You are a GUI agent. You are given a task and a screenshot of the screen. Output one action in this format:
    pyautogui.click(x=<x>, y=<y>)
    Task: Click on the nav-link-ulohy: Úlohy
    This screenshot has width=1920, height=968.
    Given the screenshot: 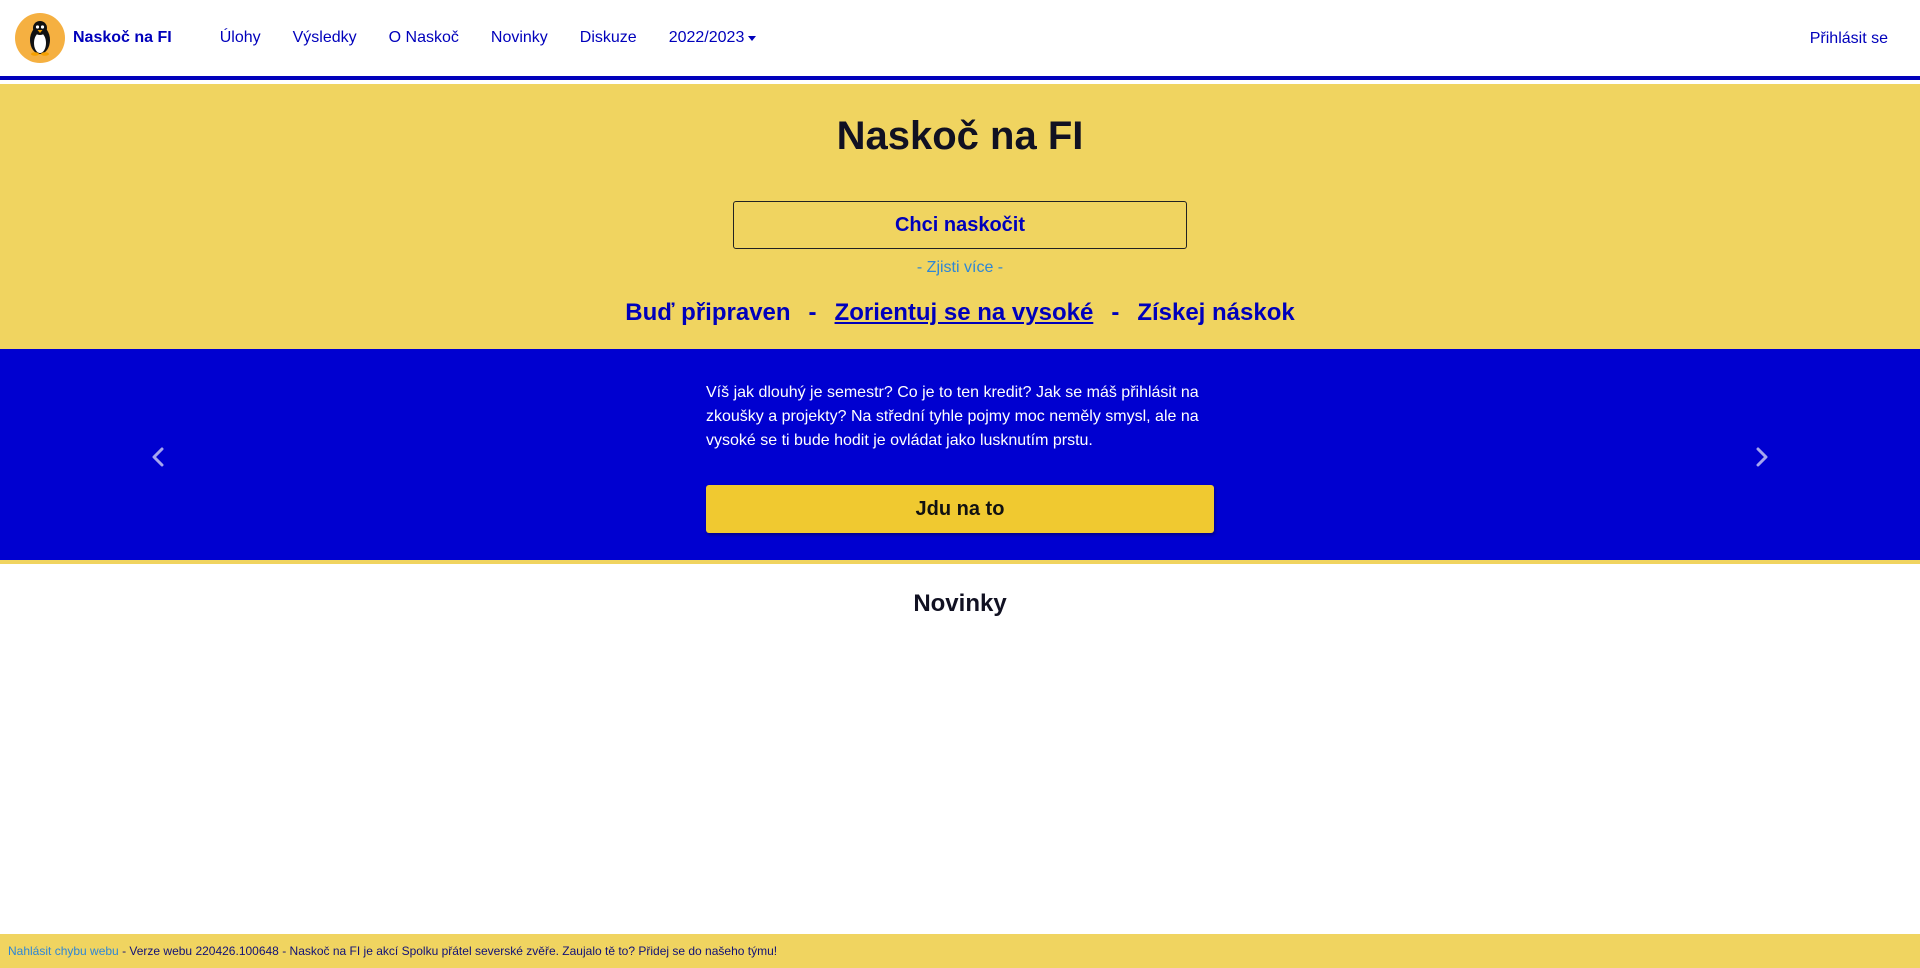 What is the action you would take?
    pyautogui.click(x=240, y=38)
    